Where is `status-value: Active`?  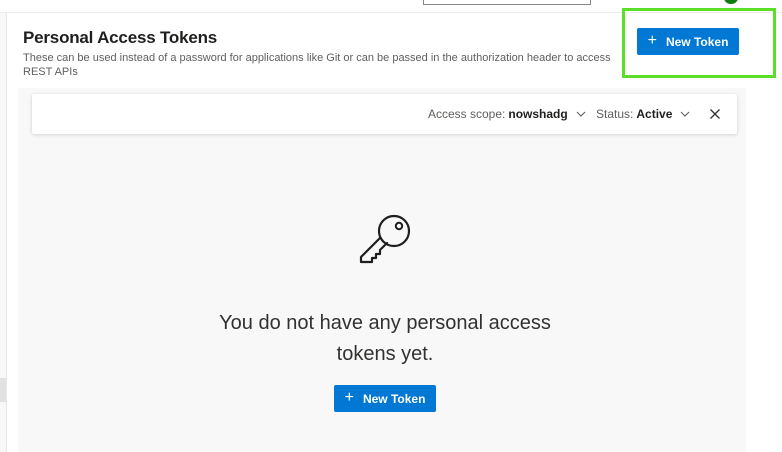
status-value: Active is located at coordinates (654, 114).